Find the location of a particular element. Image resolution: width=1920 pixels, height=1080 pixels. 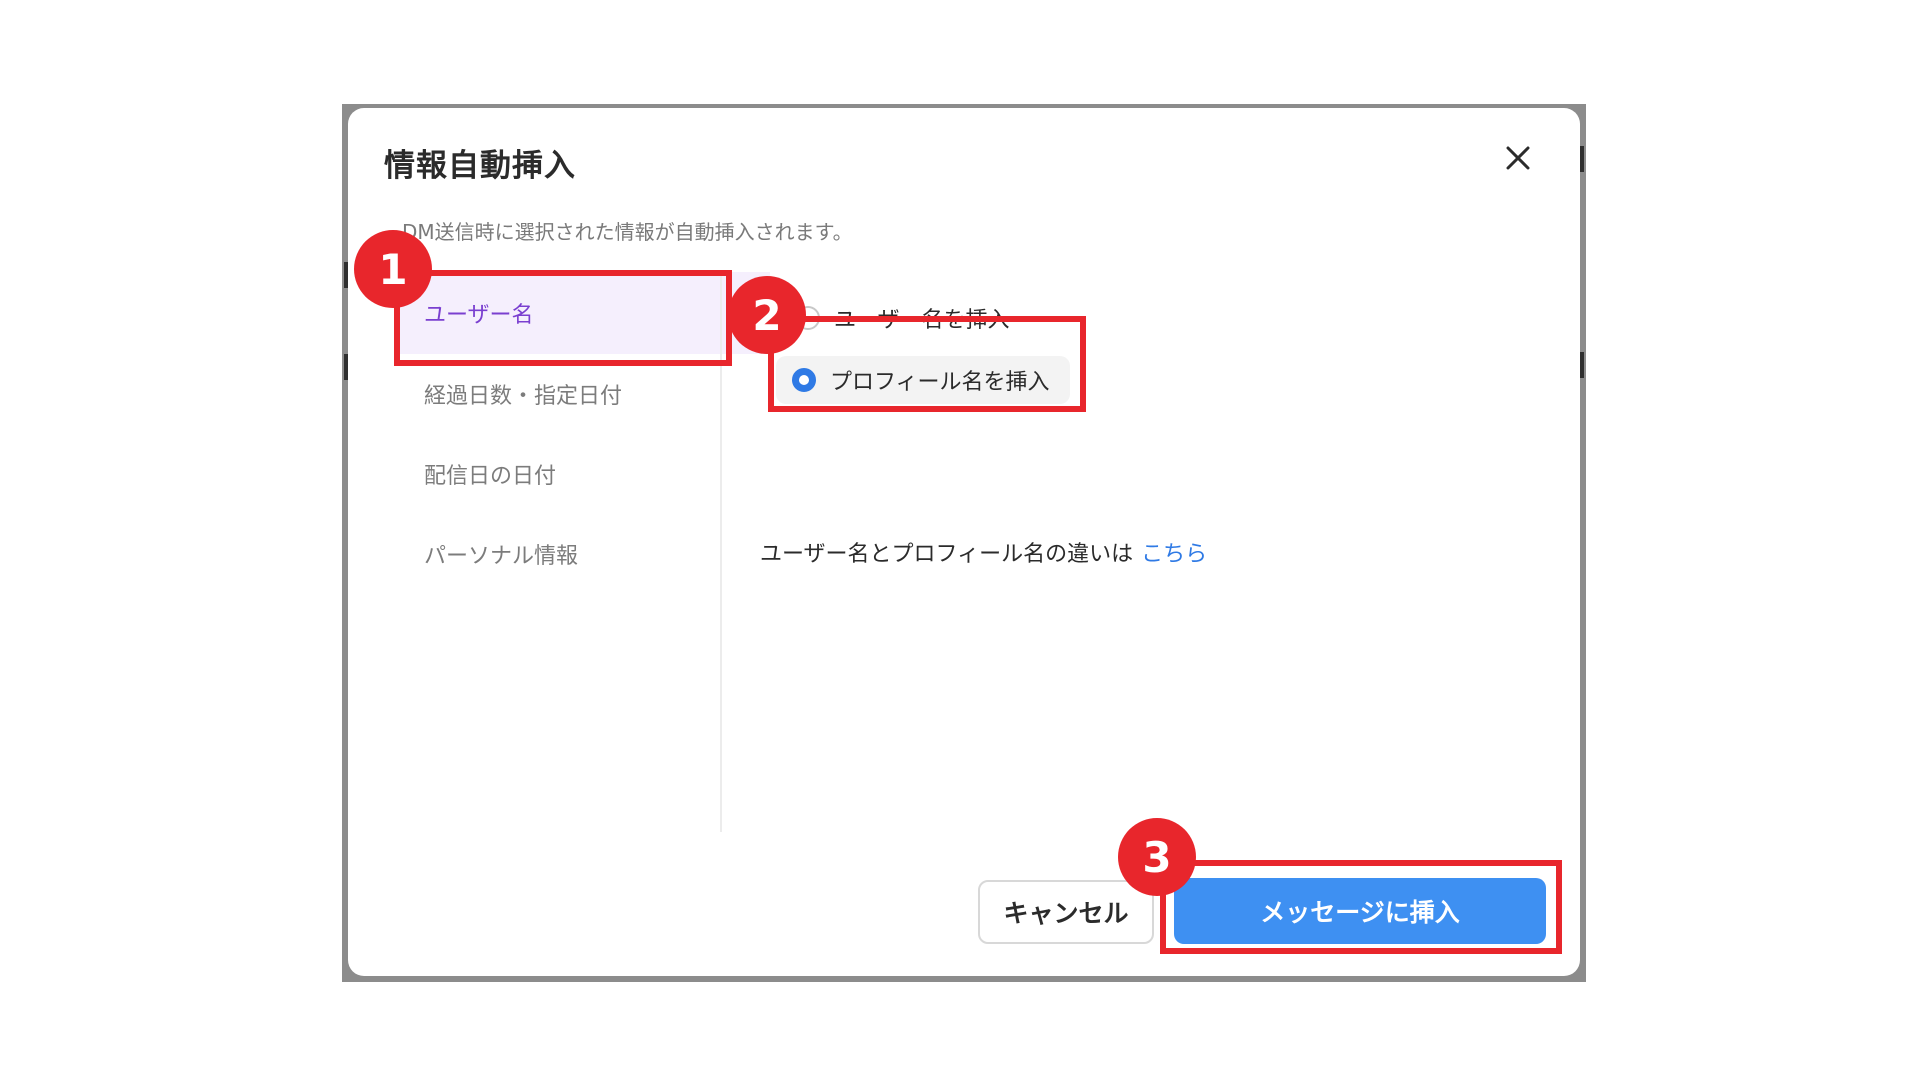

dialog-title: 情報自動挿入 is located at coordinates (480, 166).